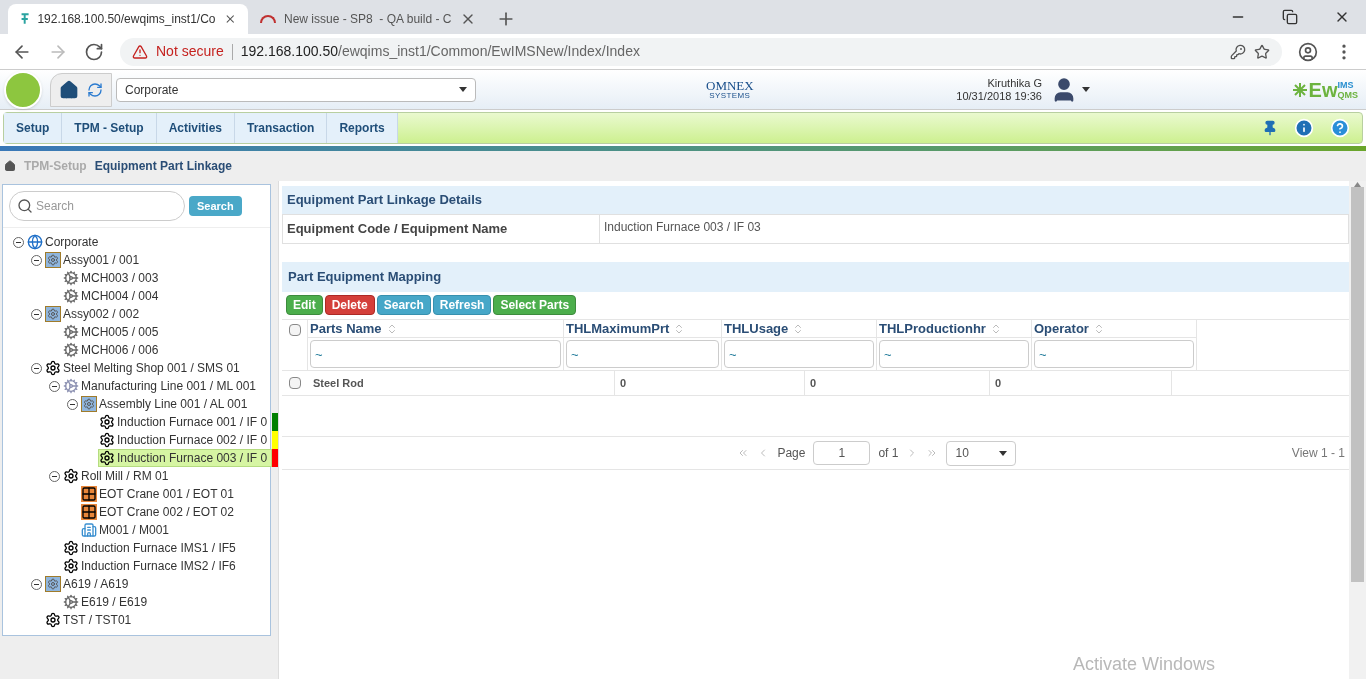  I want to click on browser-tab: 192.168.100.50/ewqims_inst1/Co, so click(128, 19).